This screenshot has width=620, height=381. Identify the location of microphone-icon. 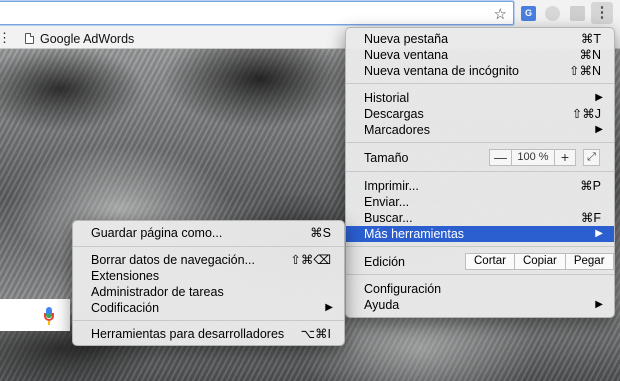
(49, 316).